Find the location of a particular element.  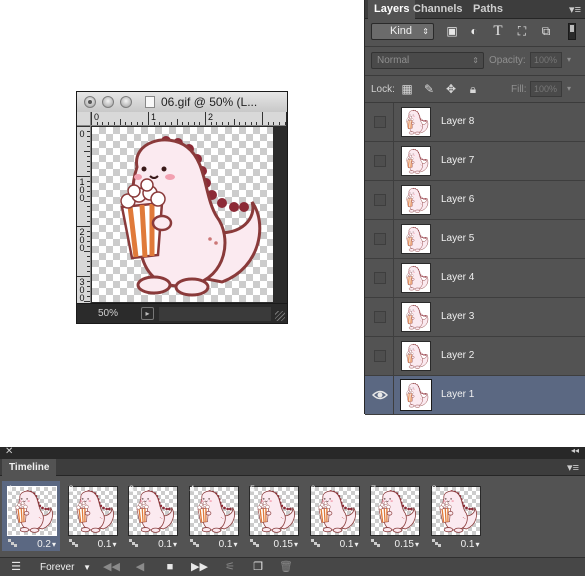

animation-frame: 7 0.15 is located at coordinates (394, 516).